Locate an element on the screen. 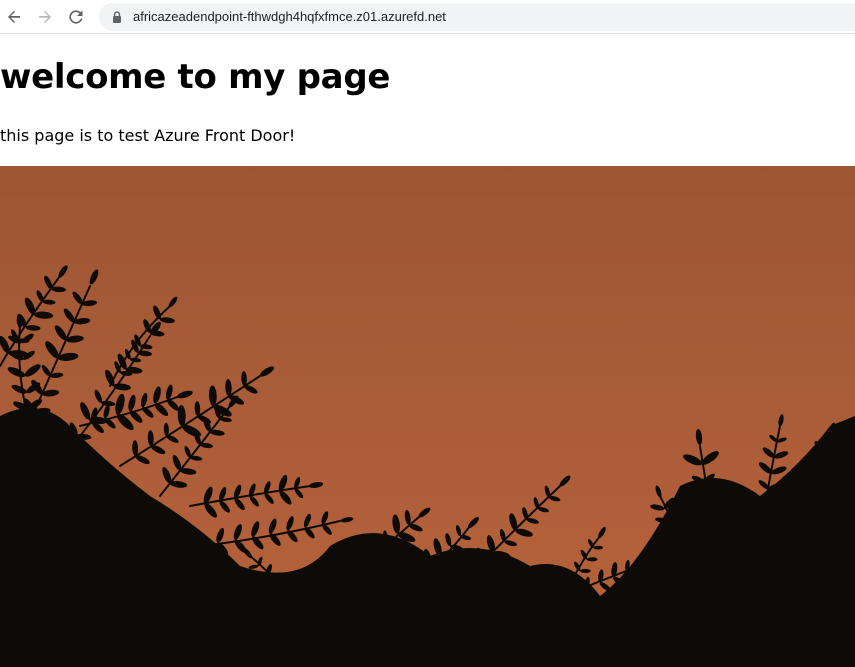 This screenshot has height=667, width=855. forward-arrow-icon is located at coordinates (45, 16).